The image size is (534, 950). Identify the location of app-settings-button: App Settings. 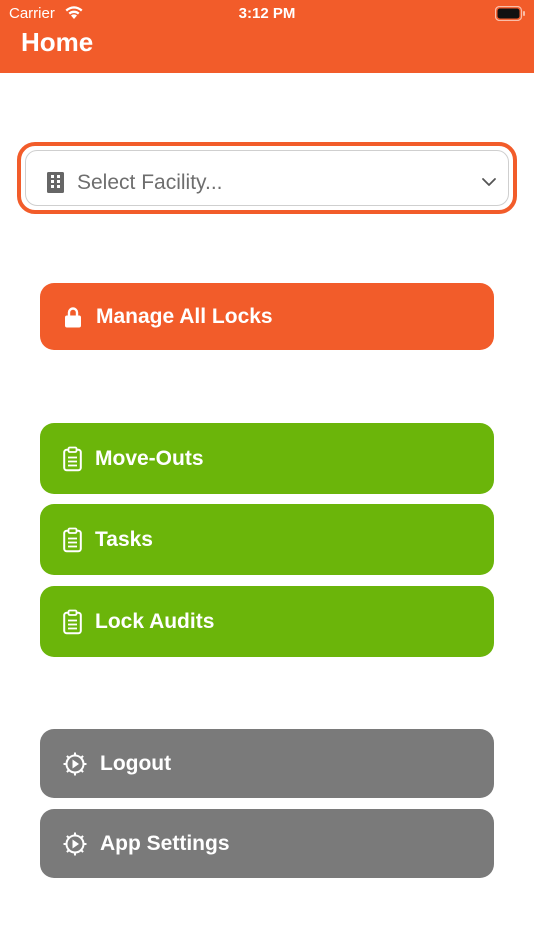
(267, 843).